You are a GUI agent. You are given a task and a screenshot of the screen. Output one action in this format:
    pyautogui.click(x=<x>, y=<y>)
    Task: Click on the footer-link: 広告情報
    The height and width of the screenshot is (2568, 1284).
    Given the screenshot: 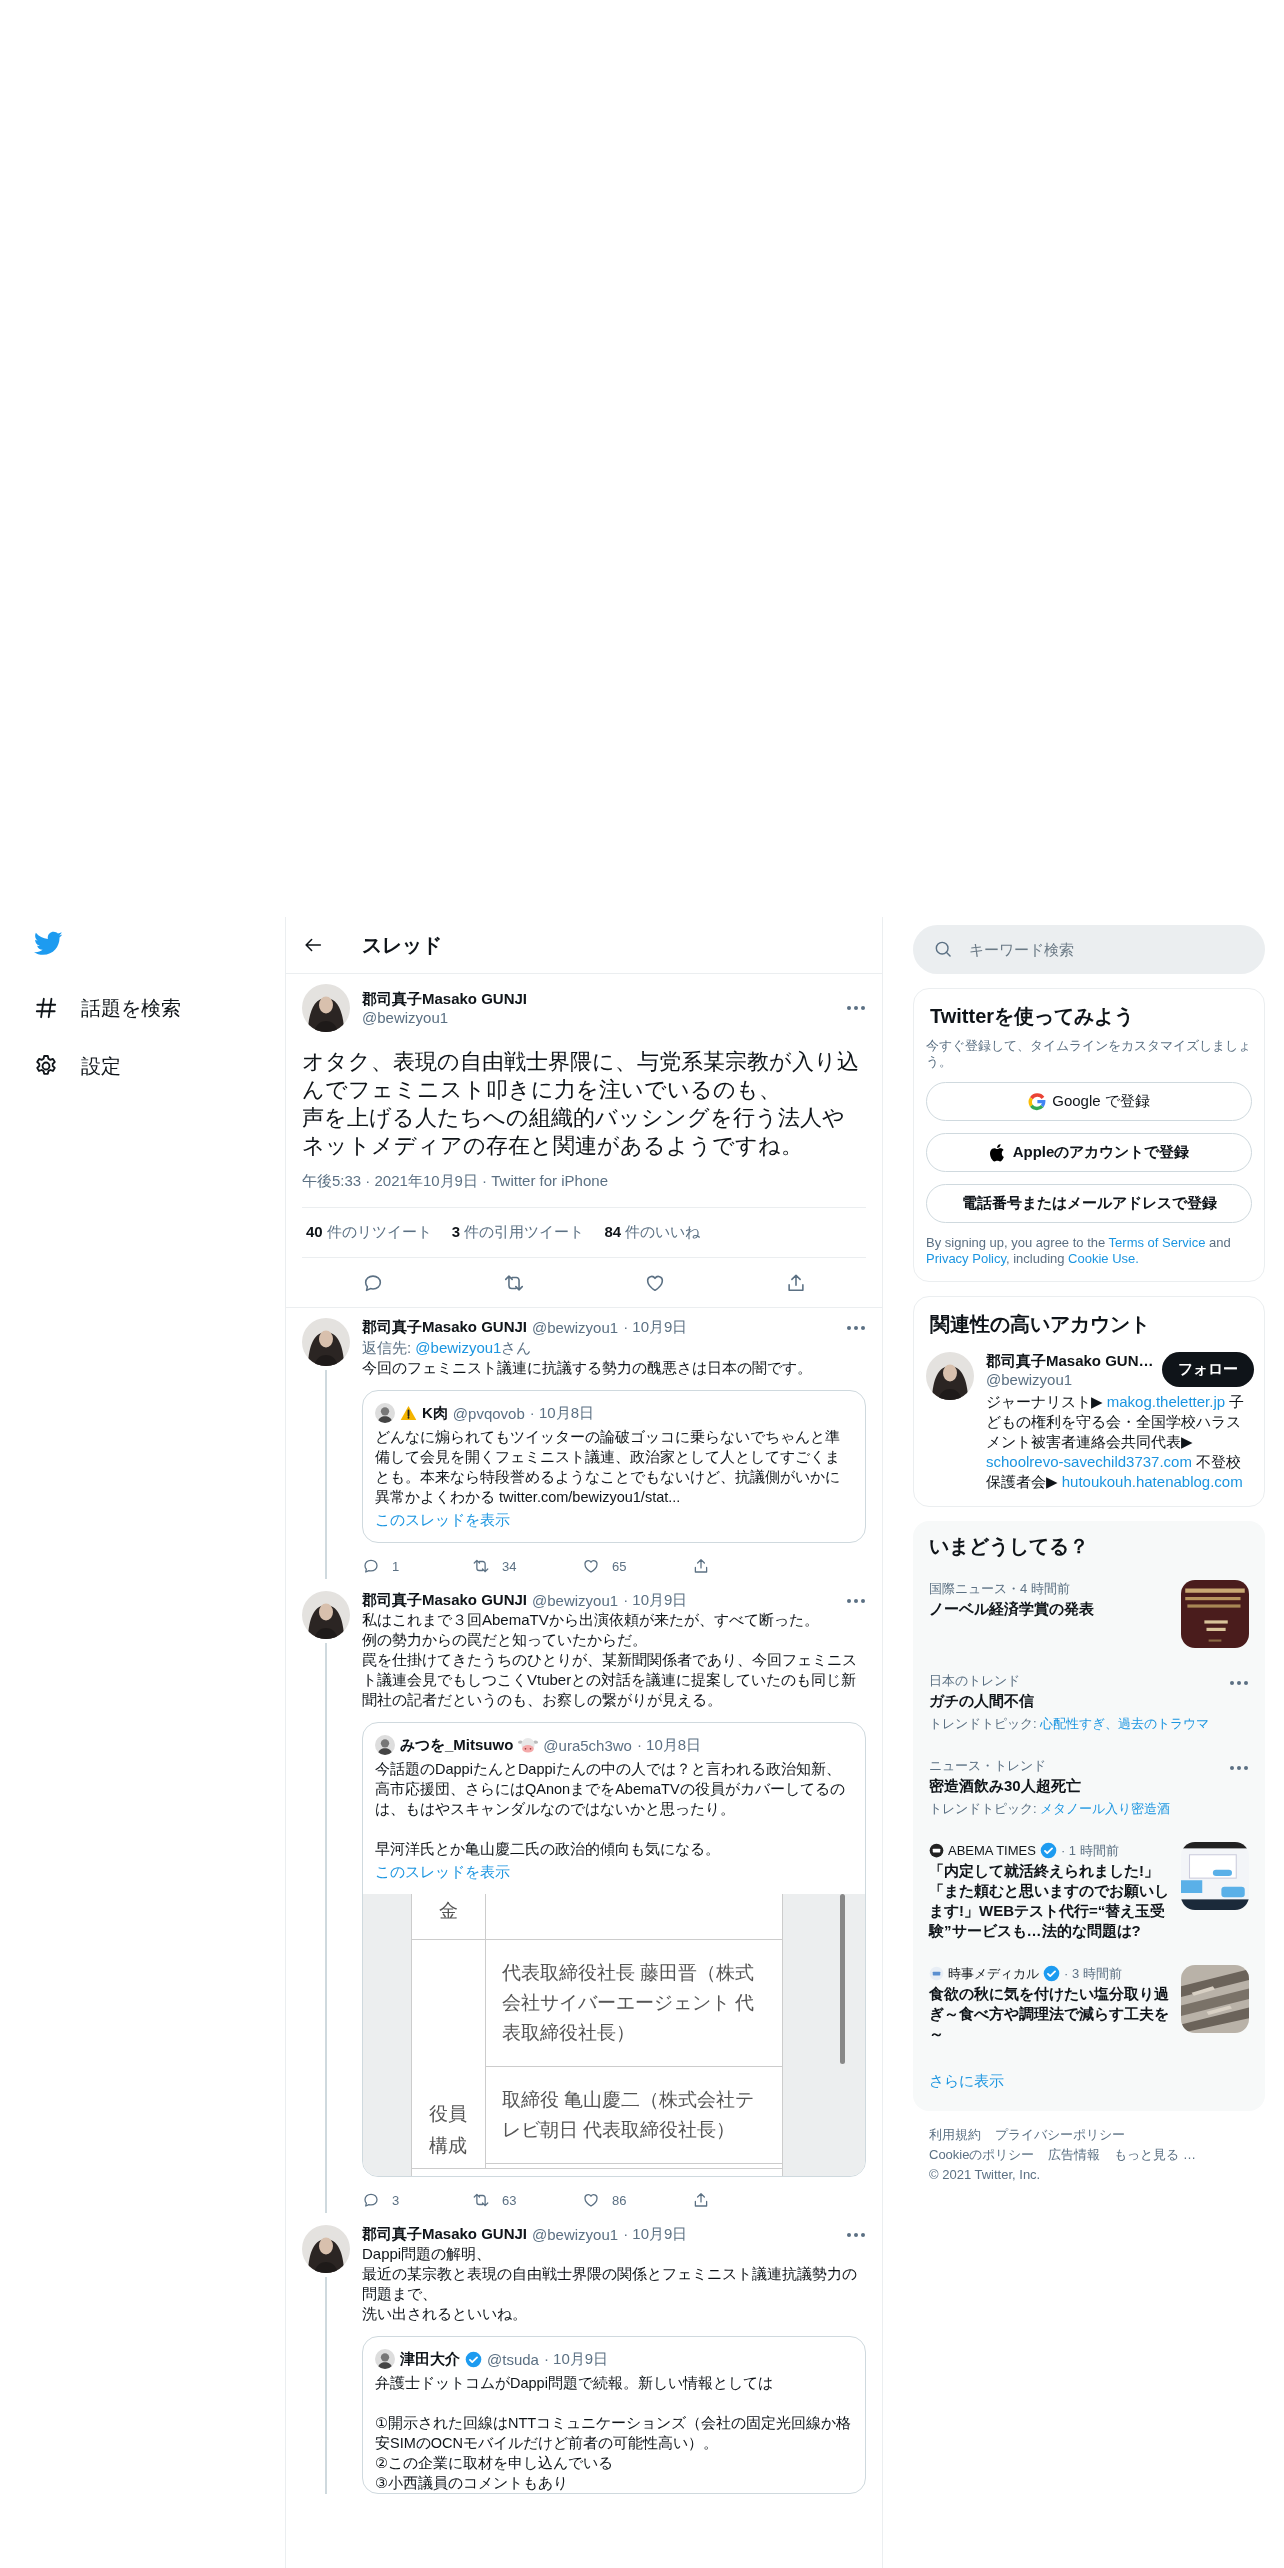 What is the action you would take?
    pyautogui.click(x=1074, y=2155)
    